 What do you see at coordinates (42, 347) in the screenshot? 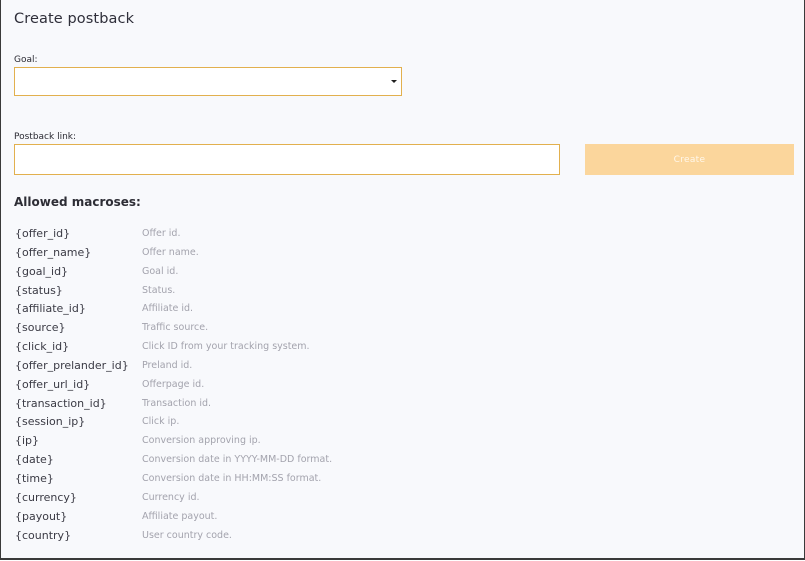
I see `macro-name: {click_id}` at bounding box center [42, 347].